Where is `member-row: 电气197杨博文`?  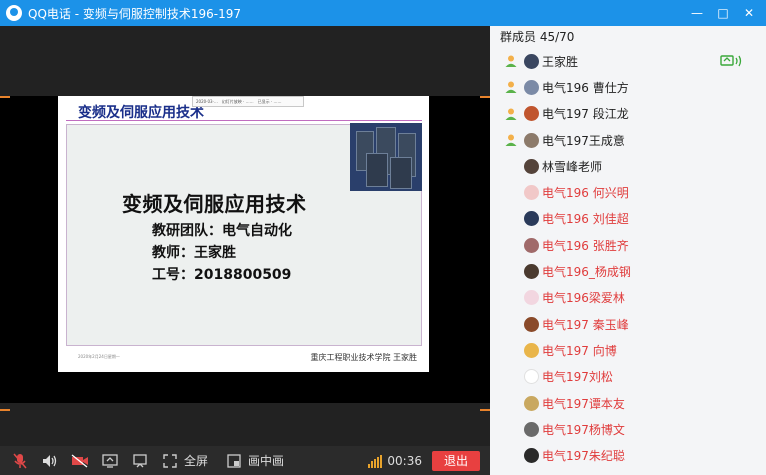
member-row: 电气197杨博文 is located at coordinates (628, 429).